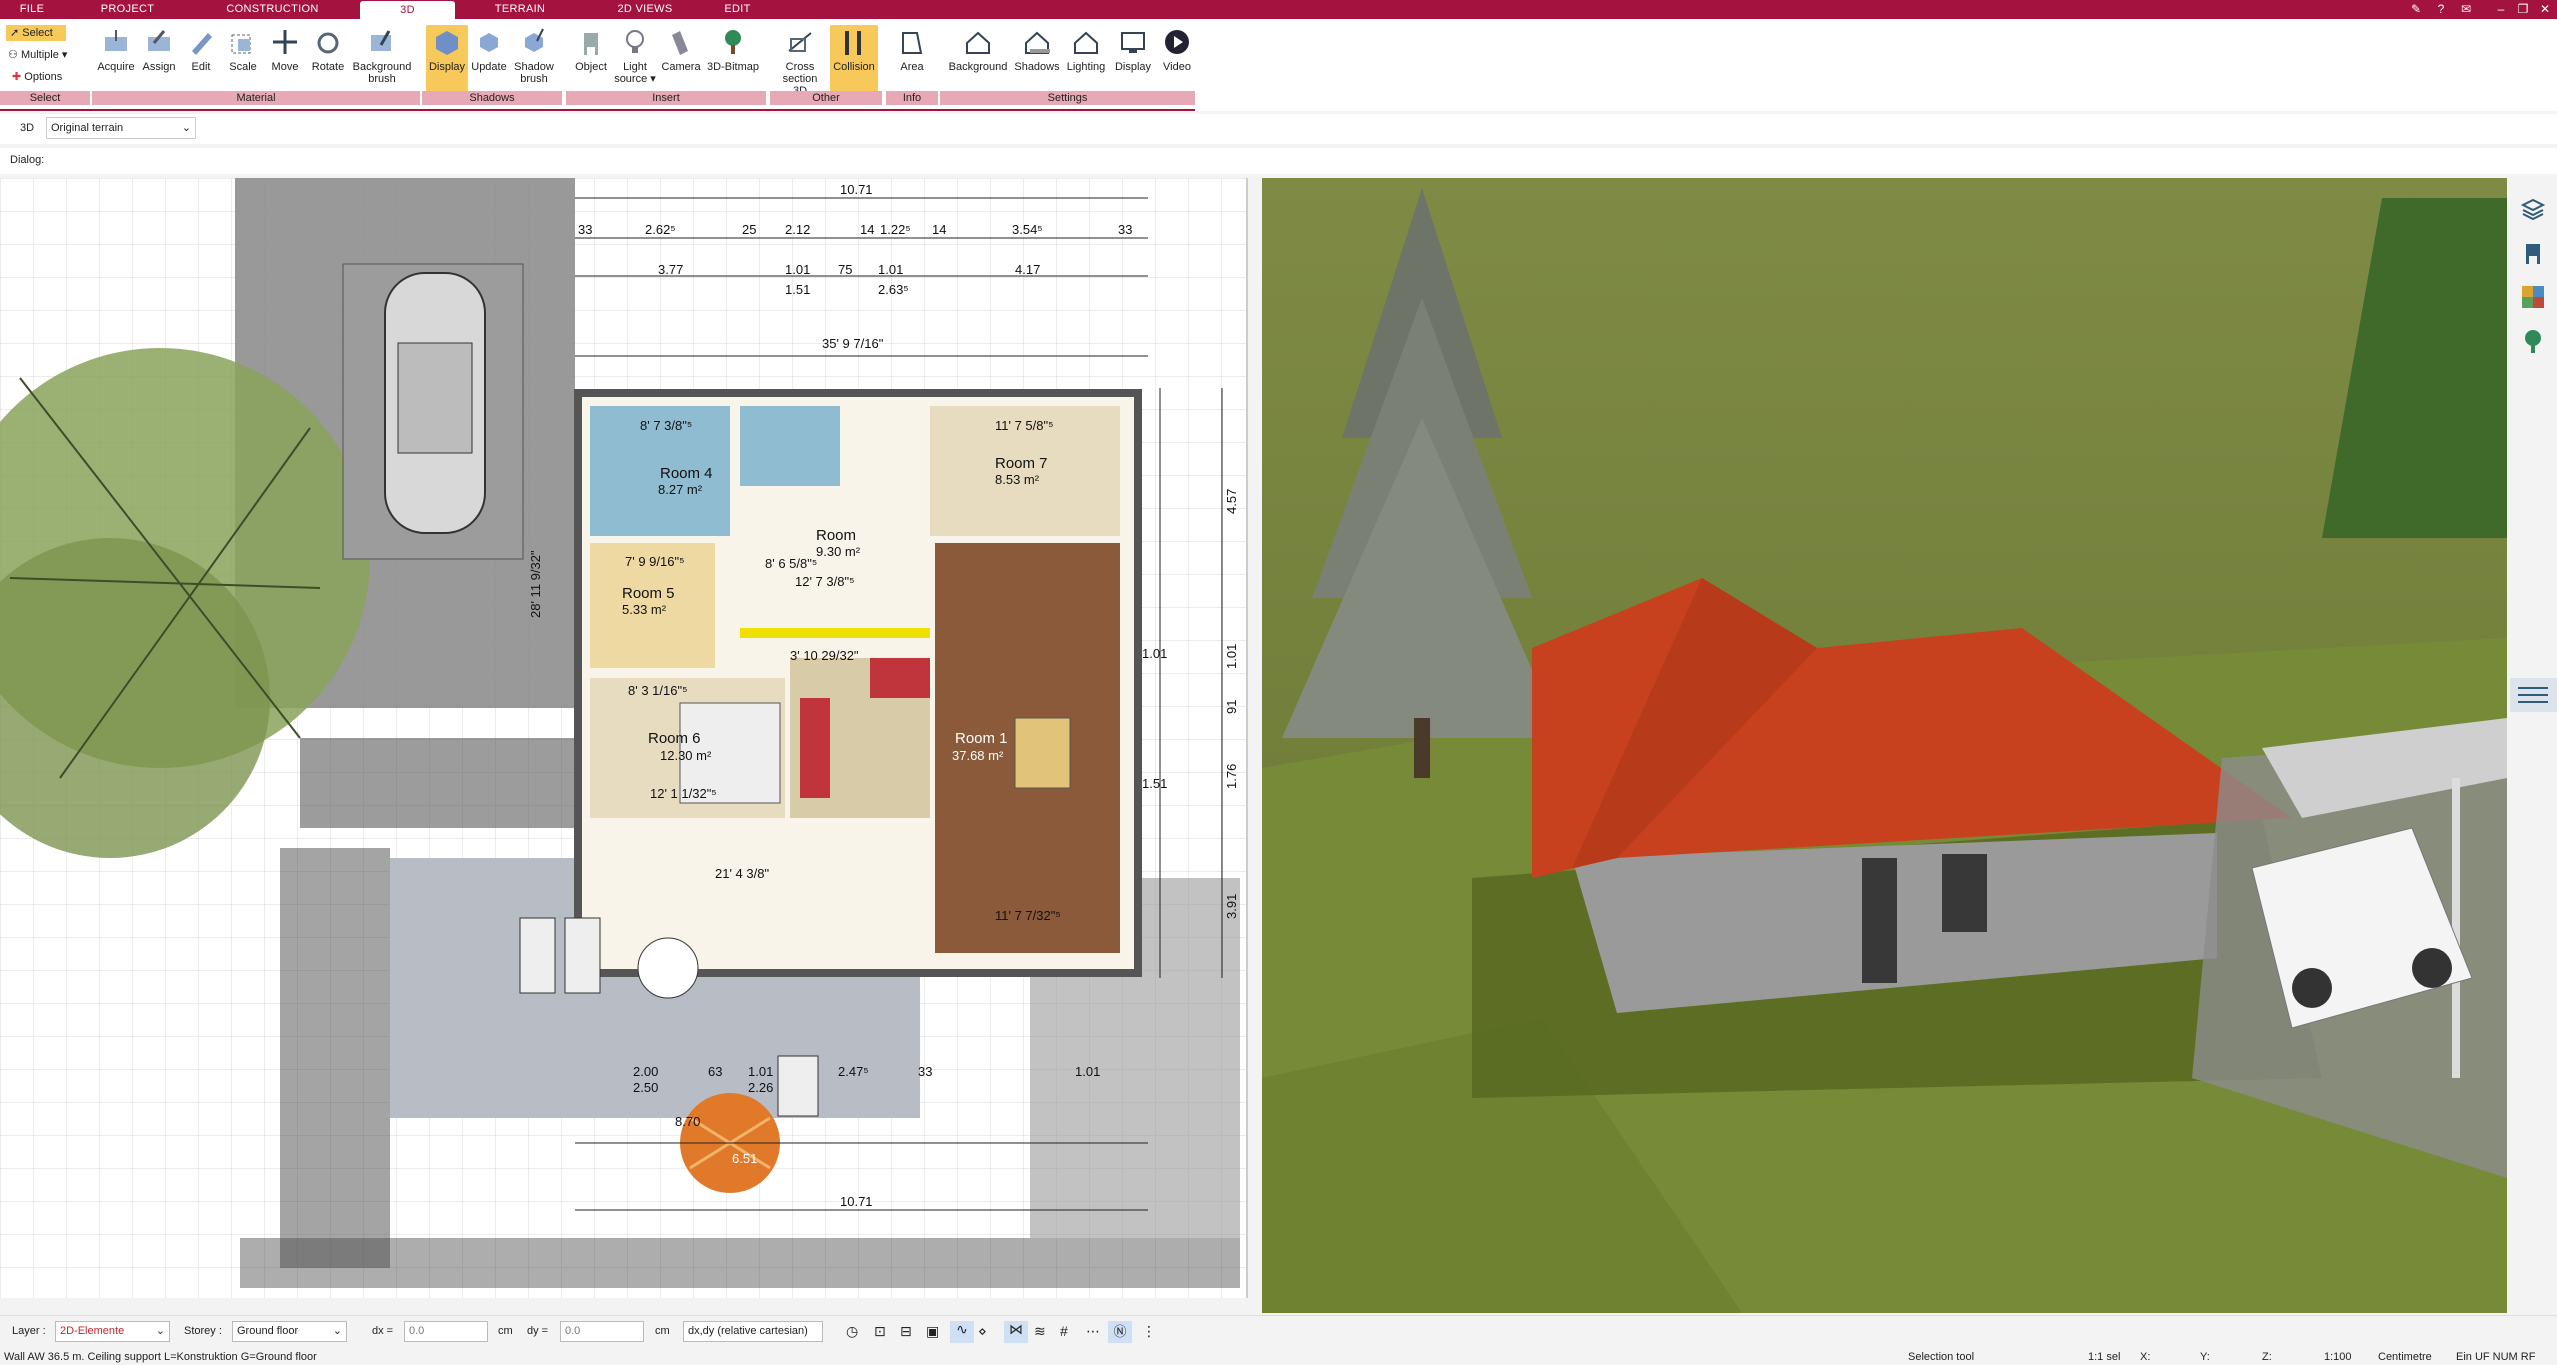  I want to click on plus-icon: ✚, so click(17, 77).